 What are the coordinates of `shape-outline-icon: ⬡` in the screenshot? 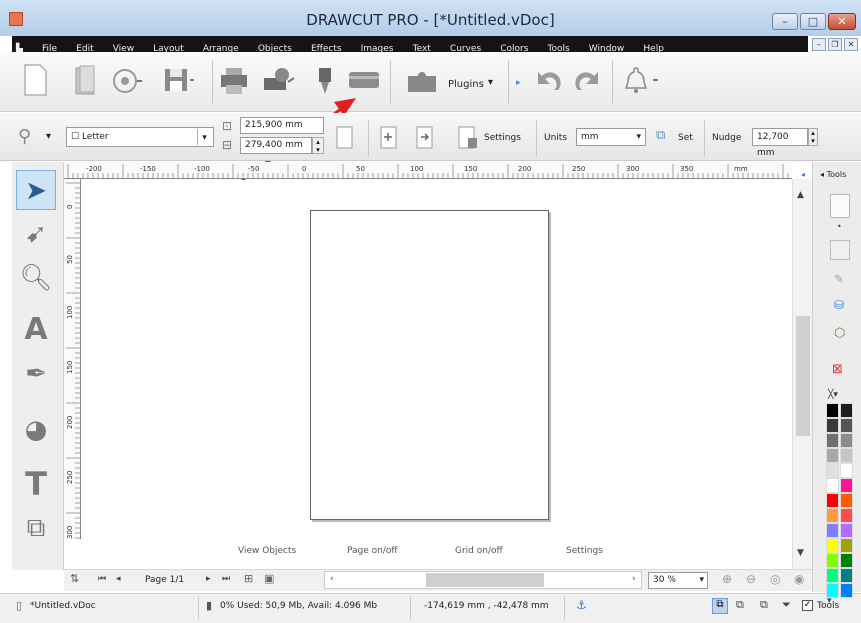 It's located at (839, 333).